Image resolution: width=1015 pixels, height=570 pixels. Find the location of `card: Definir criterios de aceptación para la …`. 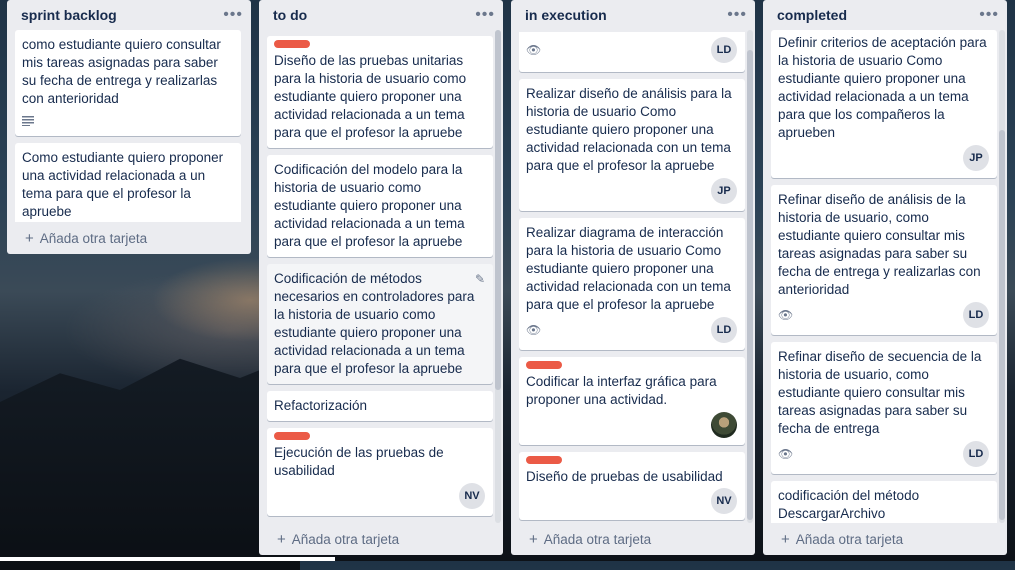

card: Definir criterios de aceptación para la … is located at coordinates (884, 104).